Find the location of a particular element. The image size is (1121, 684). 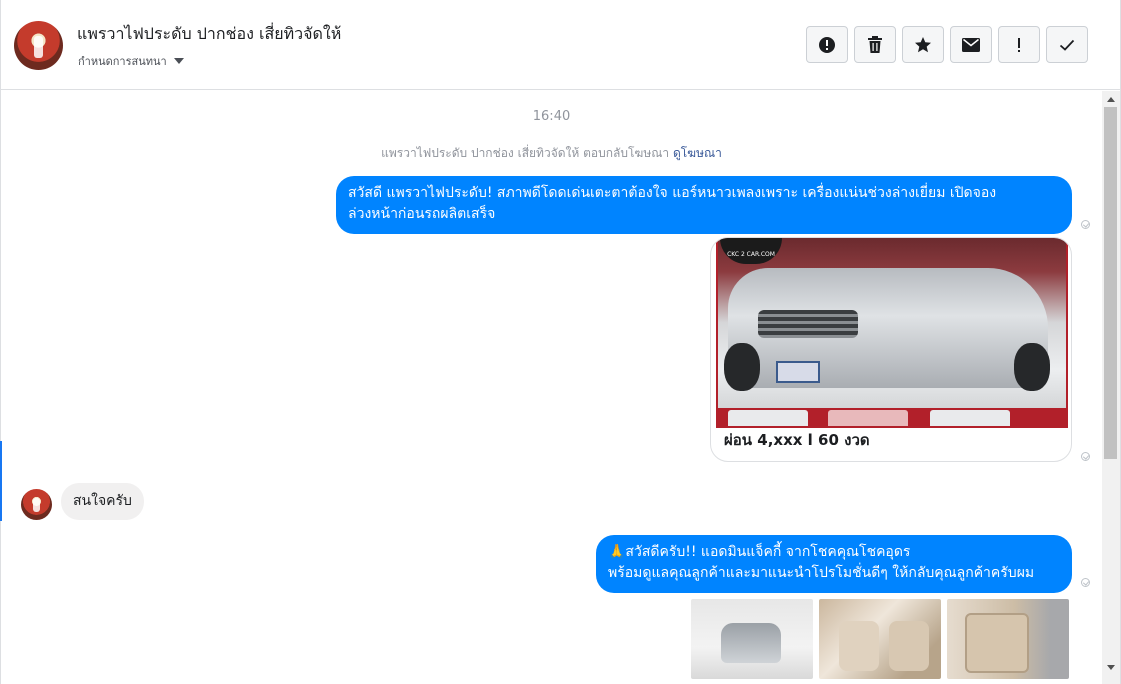

mark-done-button is located at coordinates (1067, 44).